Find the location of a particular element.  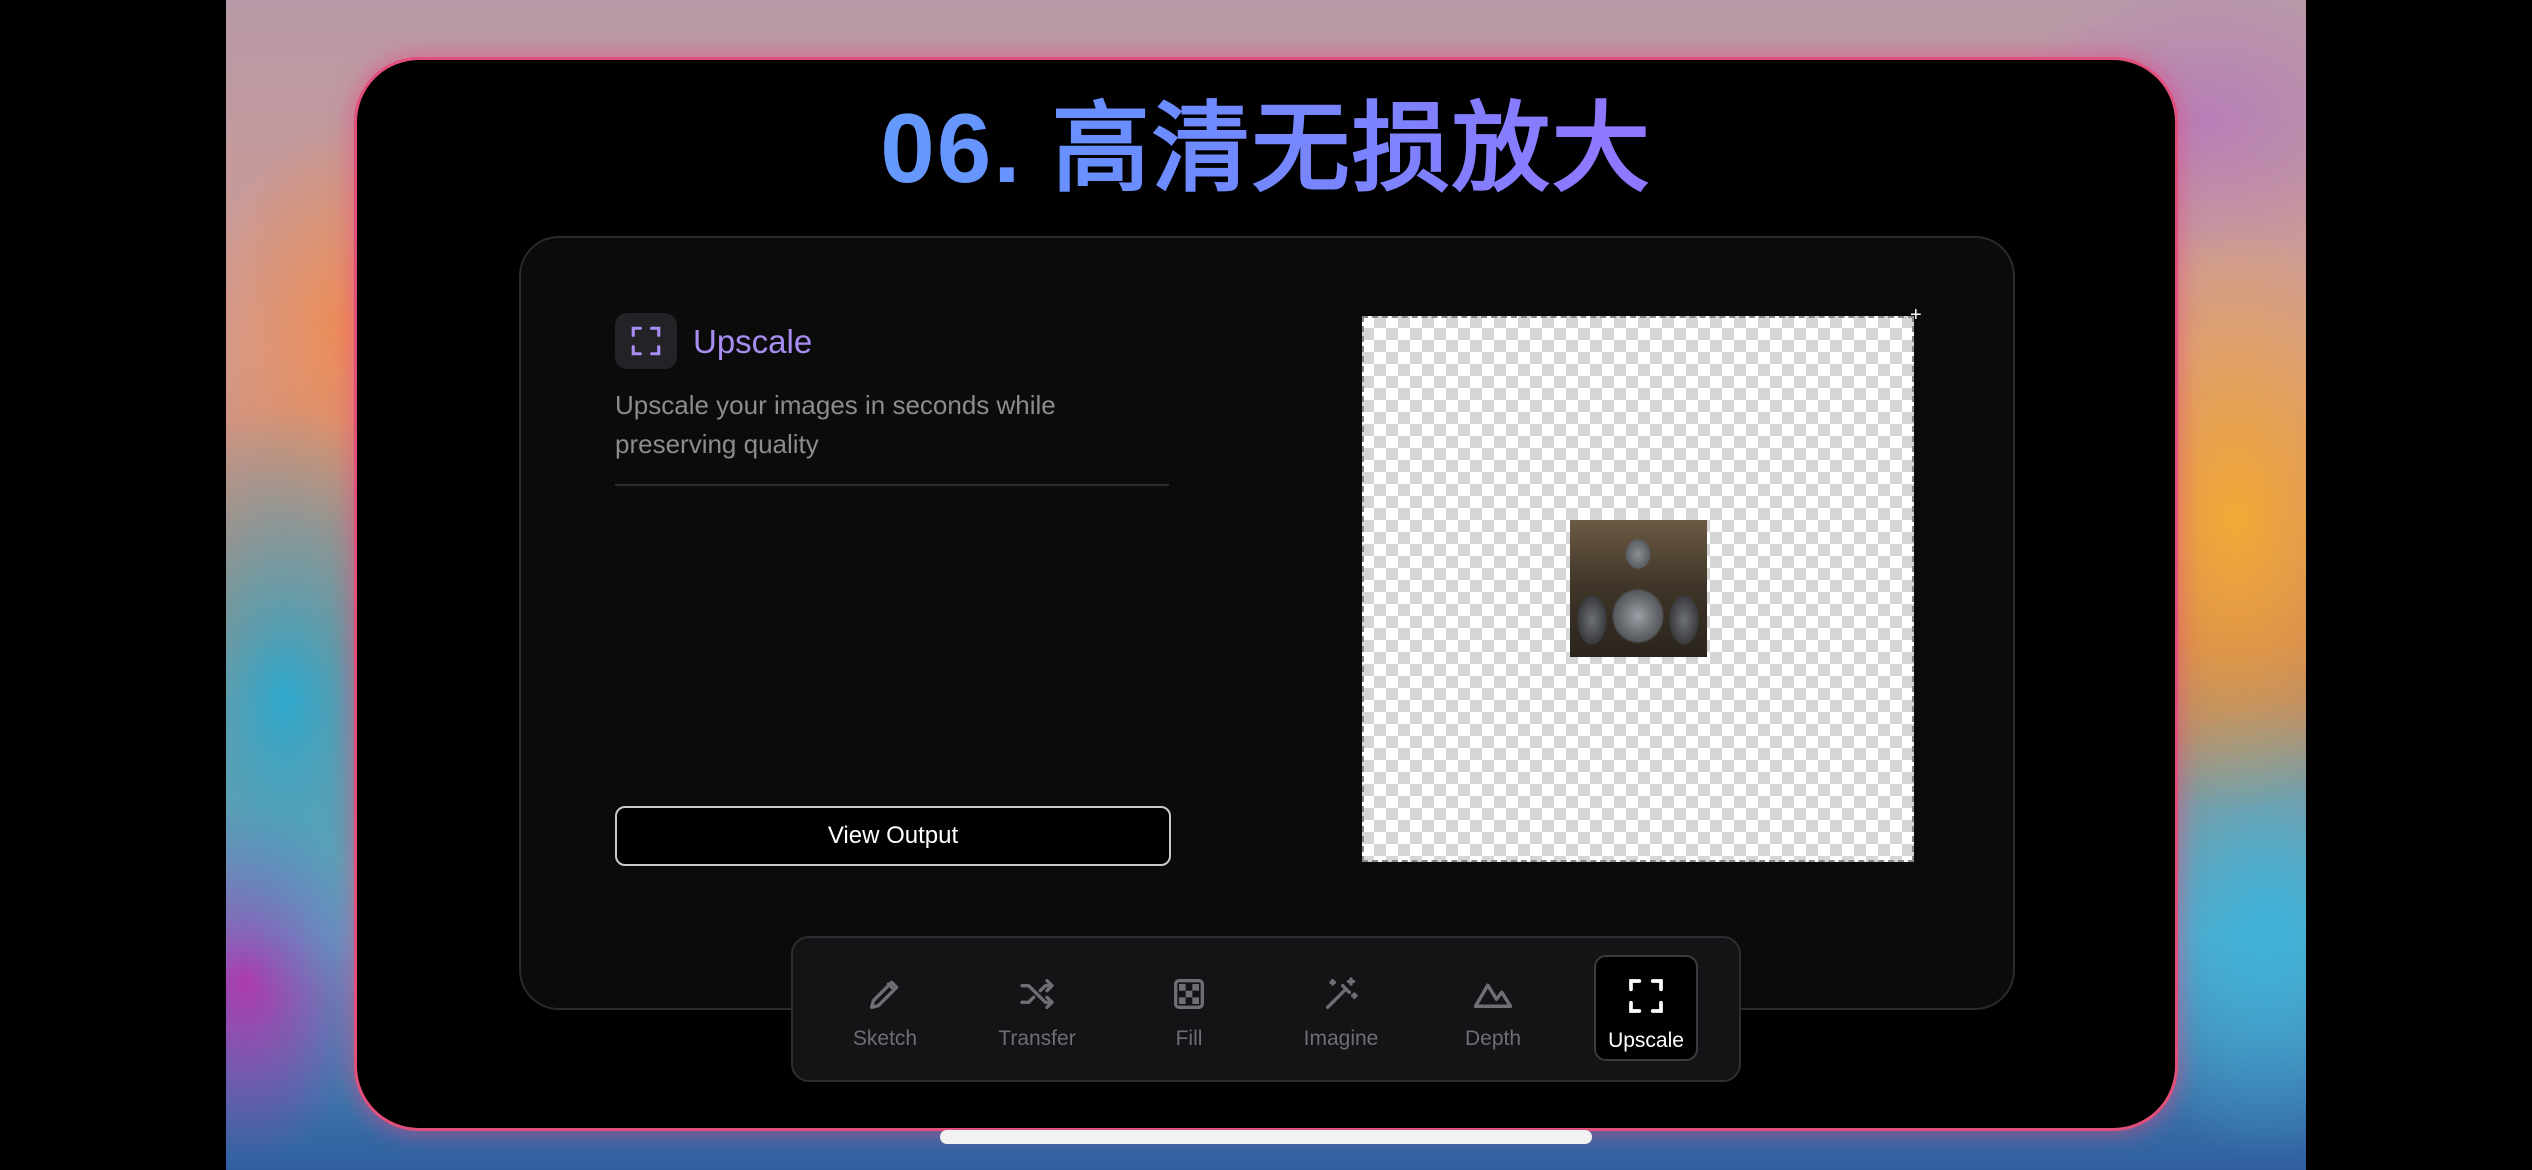

toolbar-item-fill: Fill is located at coordinates (1189, 1008).